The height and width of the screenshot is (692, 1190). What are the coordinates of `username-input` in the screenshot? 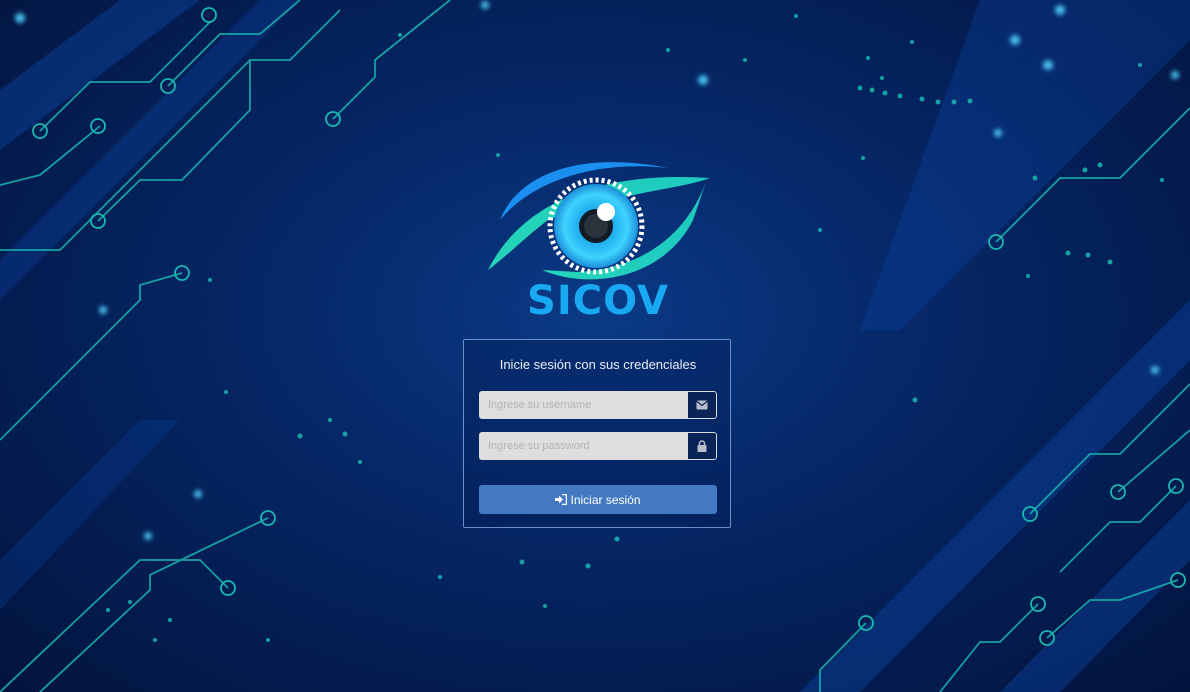 It's located at (583, 405).